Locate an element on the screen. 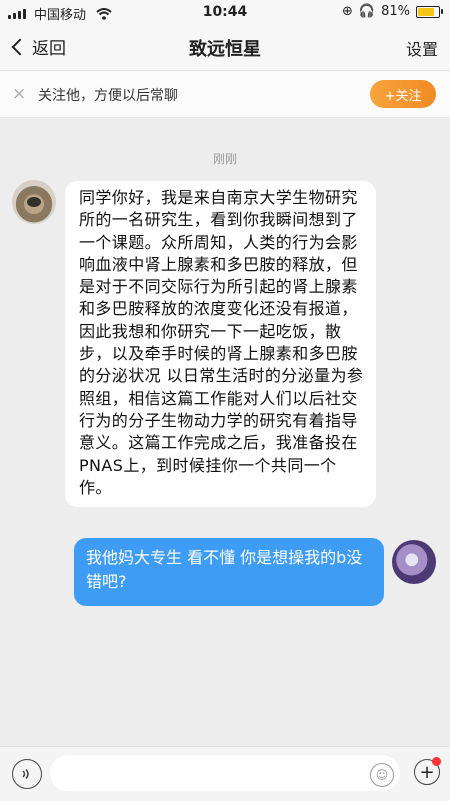 The width and height of the screenshot is (450, 801). plus-icon: + is located at coordinates (427, 771).